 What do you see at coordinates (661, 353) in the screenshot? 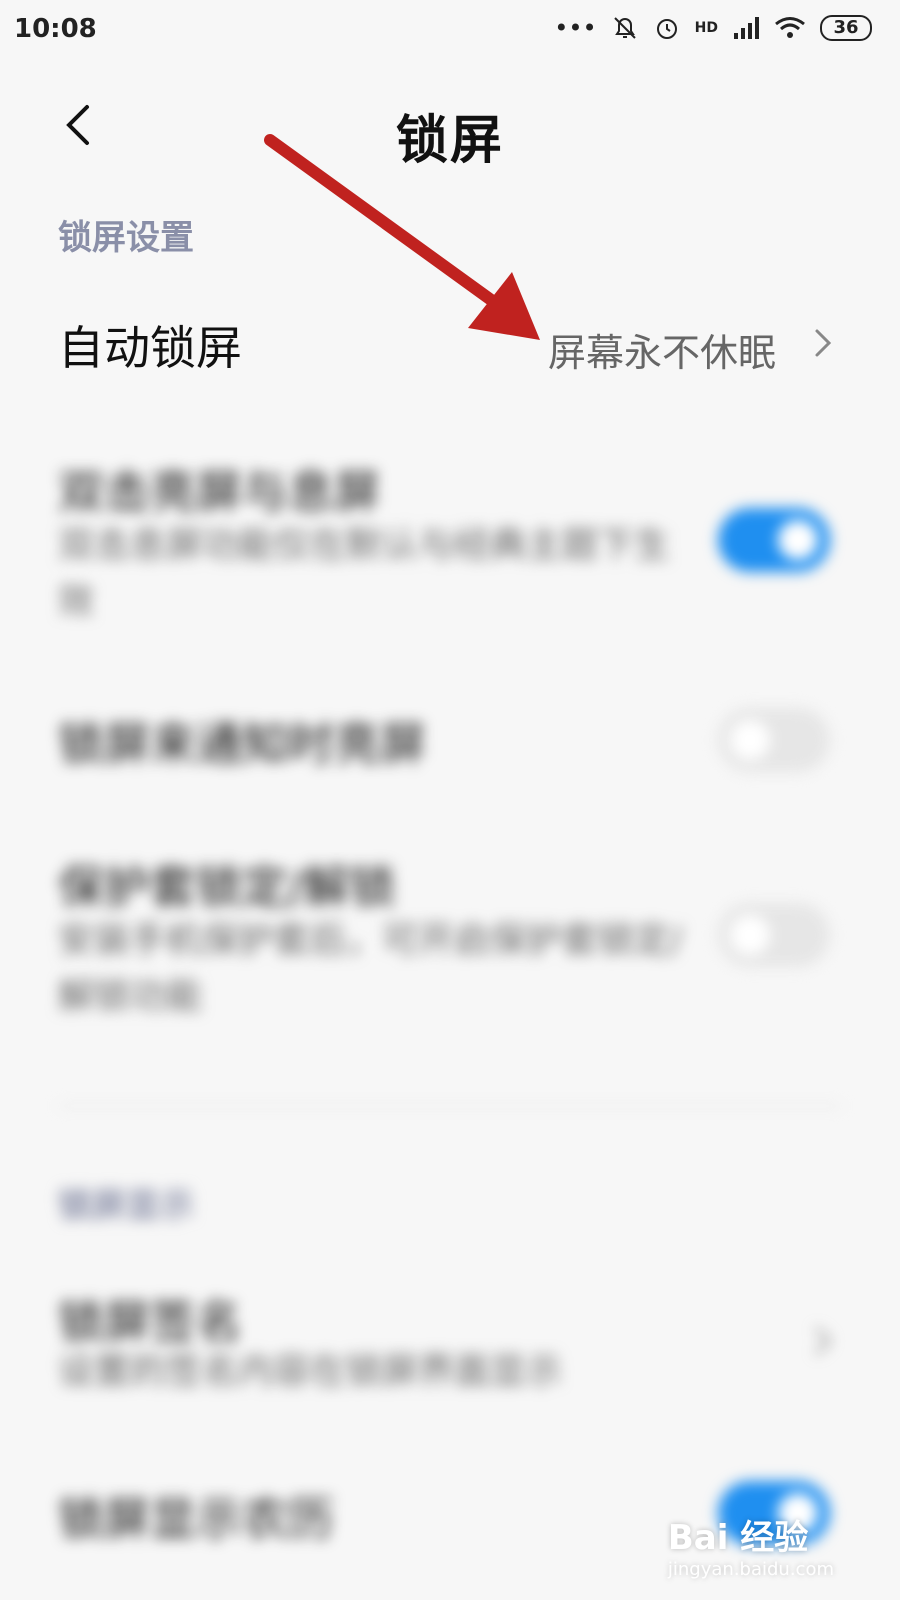
I see `auto-lock-value: 屏幕永不休眠` at bounding box center [661, 353].